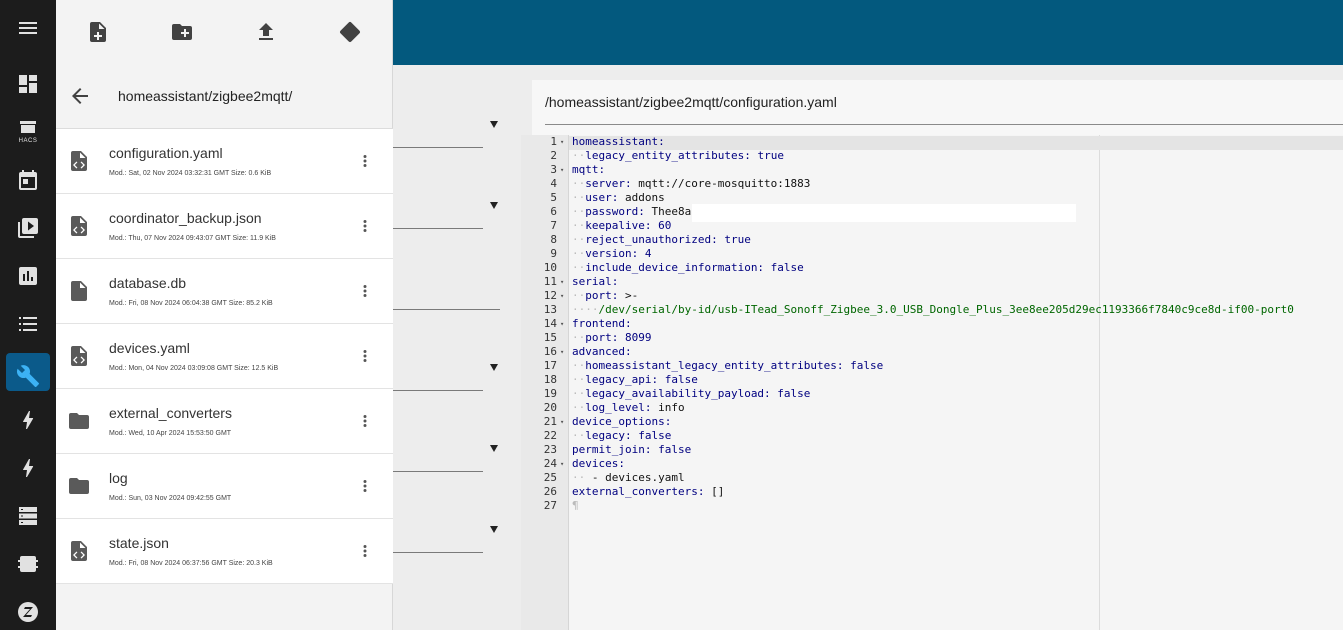 This screenshot has width=1343, height=630. I want to click on line-text: ··legacy: false, so click(622, 435).